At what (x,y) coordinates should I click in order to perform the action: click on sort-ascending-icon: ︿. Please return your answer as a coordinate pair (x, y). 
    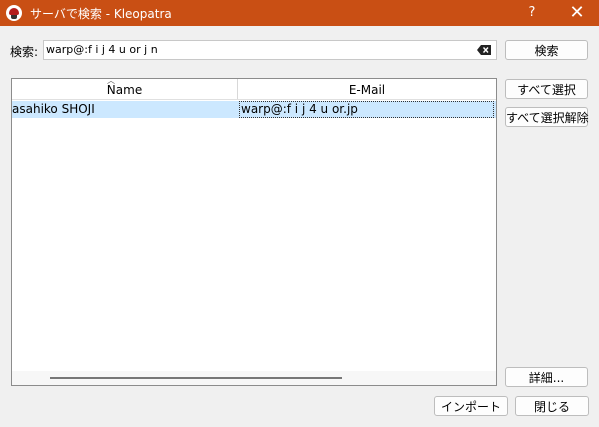
    Looking at the image, I should click on (111, 81).